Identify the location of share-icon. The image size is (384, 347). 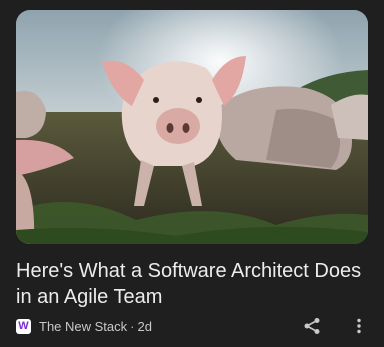
(312, 326).